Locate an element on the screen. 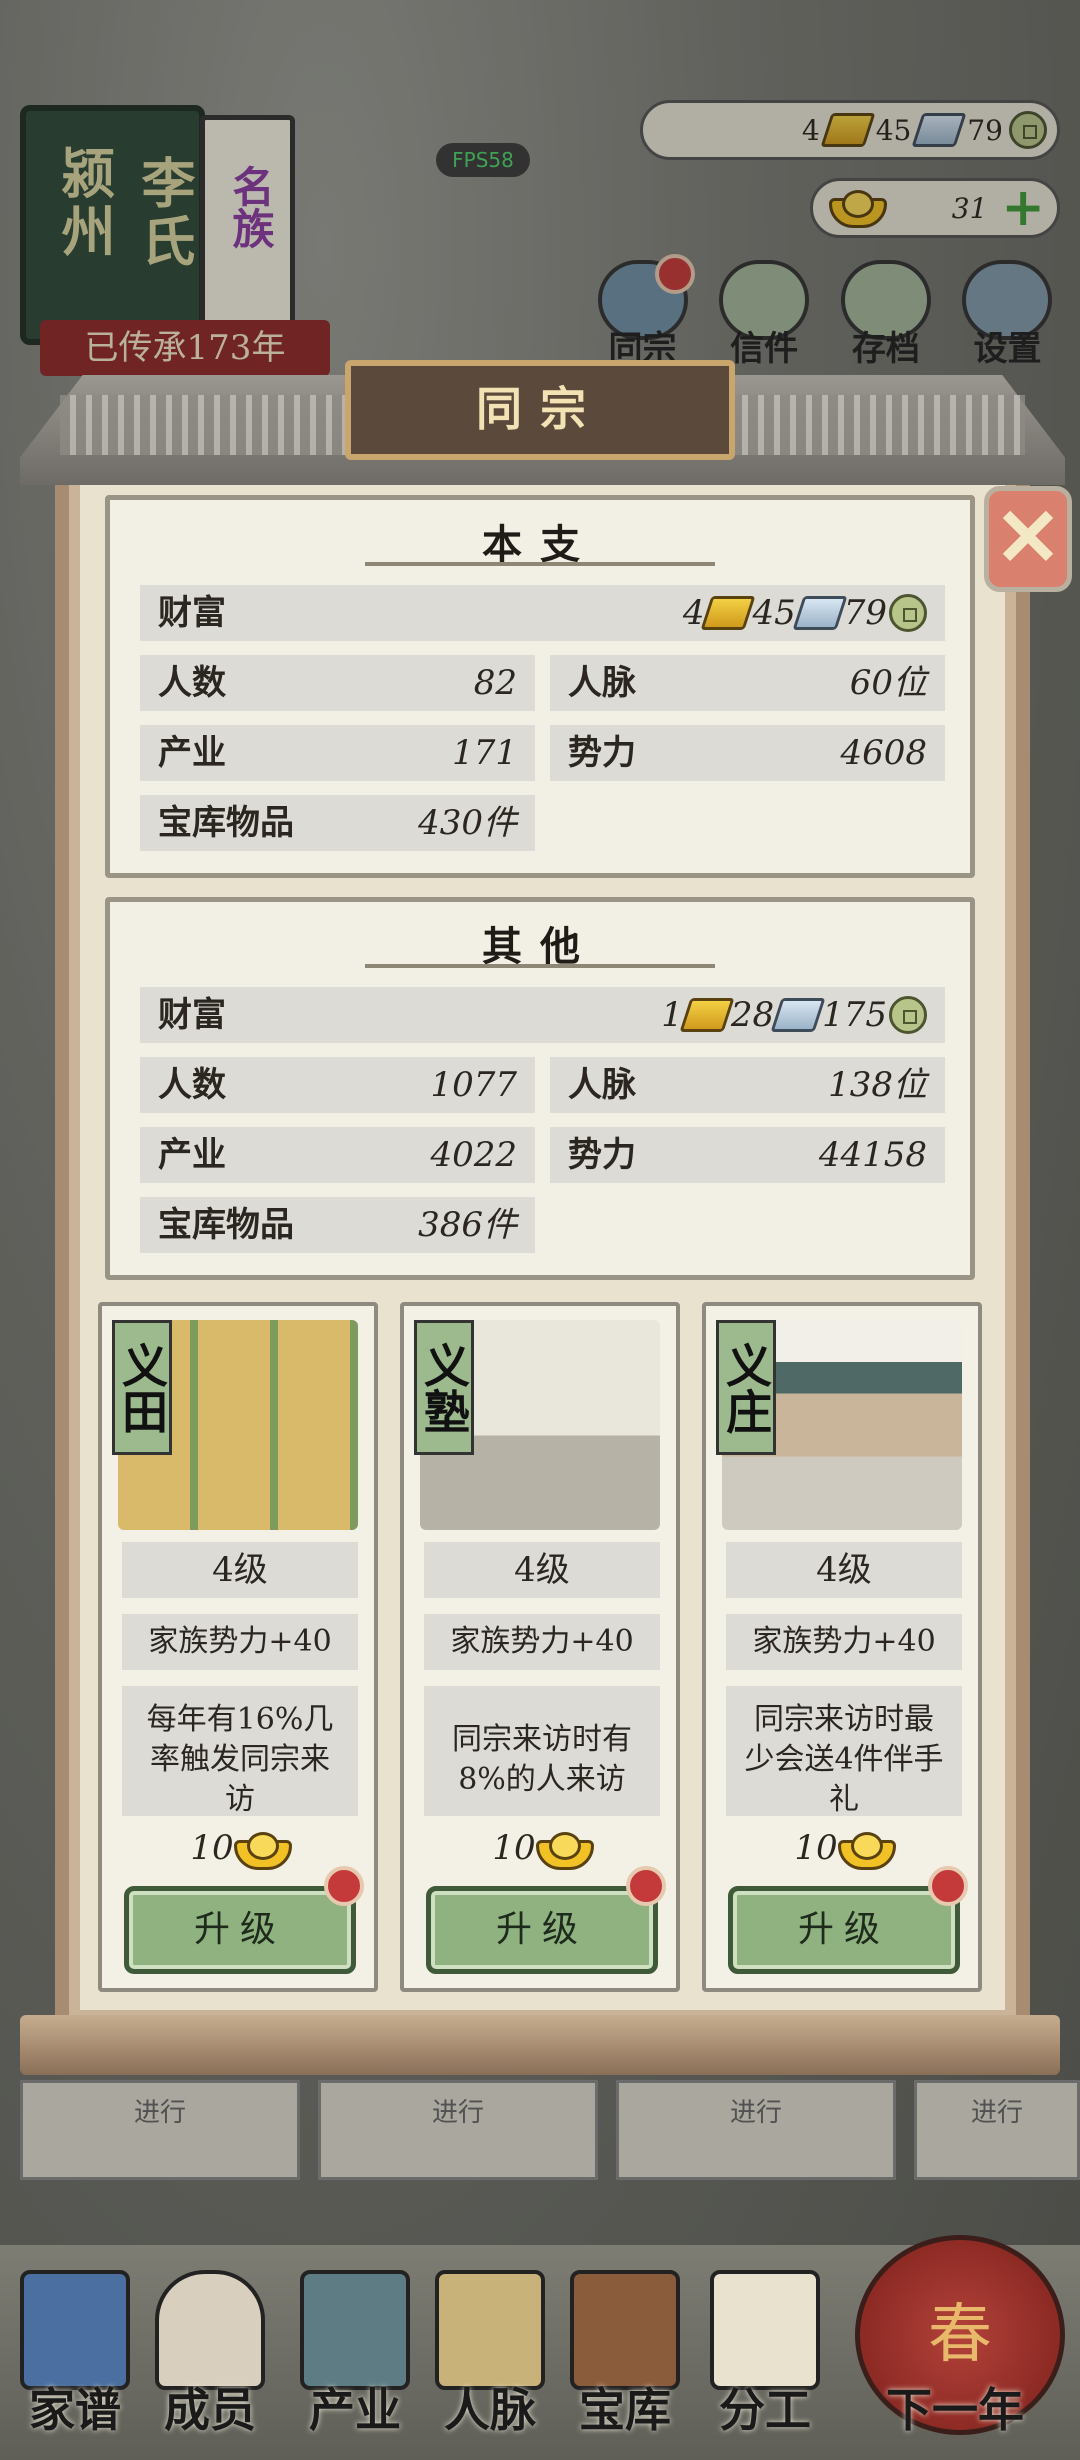 This screenshot has height=2460, width=1080. building-card-manor: 义庄 4级 家族势力+40 同宗来访时最少会送4件伴手礼 10 升级 is located at coordinates (842, 1647).